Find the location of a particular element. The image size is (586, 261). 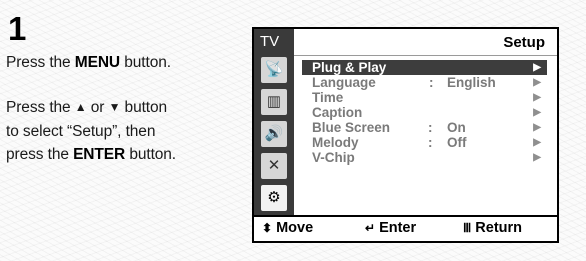

menu-item-value: On is located at coordinates (456, 127).